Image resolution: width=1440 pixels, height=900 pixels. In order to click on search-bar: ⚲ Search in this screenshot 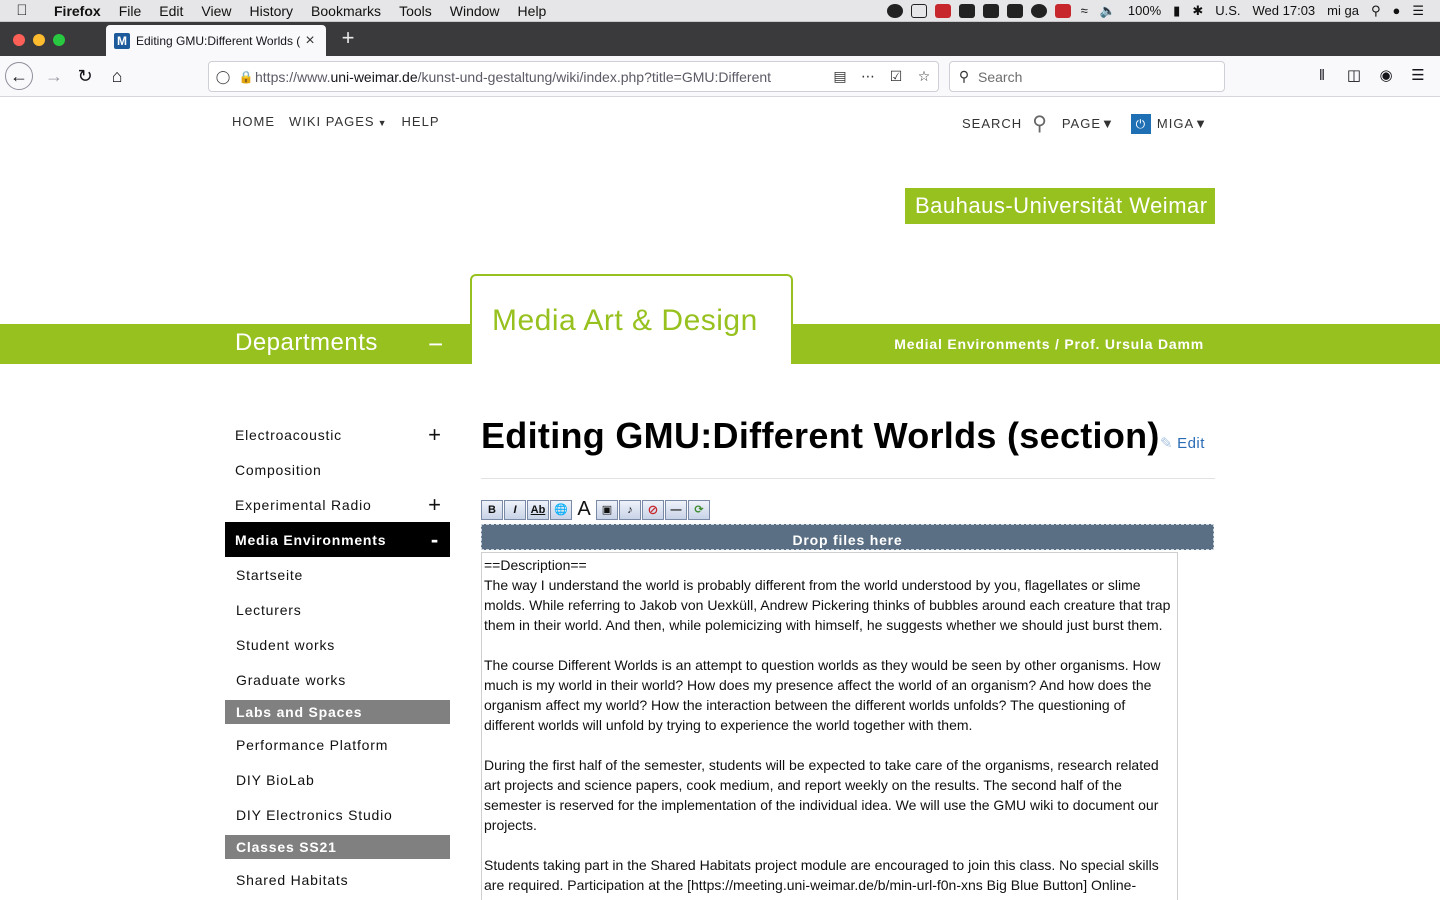, I will do `click(1087, 76)`.